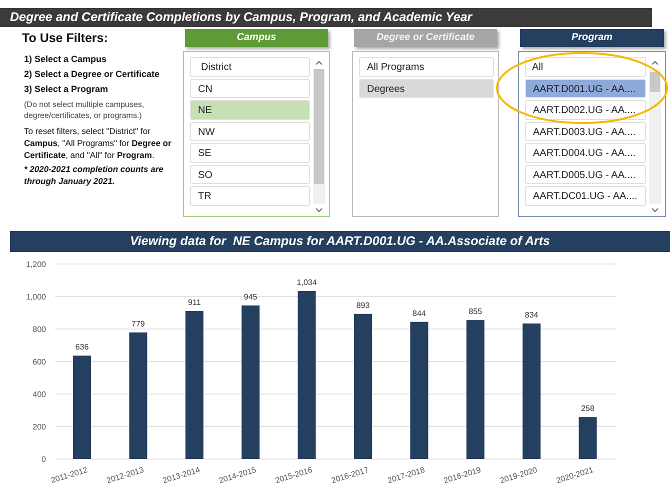 This screenshot has height=499, width=670. What do you see at coordinates (592, 38) in the screenshot?
I see `slicer-header: Program` at bounding box center [592, 38].